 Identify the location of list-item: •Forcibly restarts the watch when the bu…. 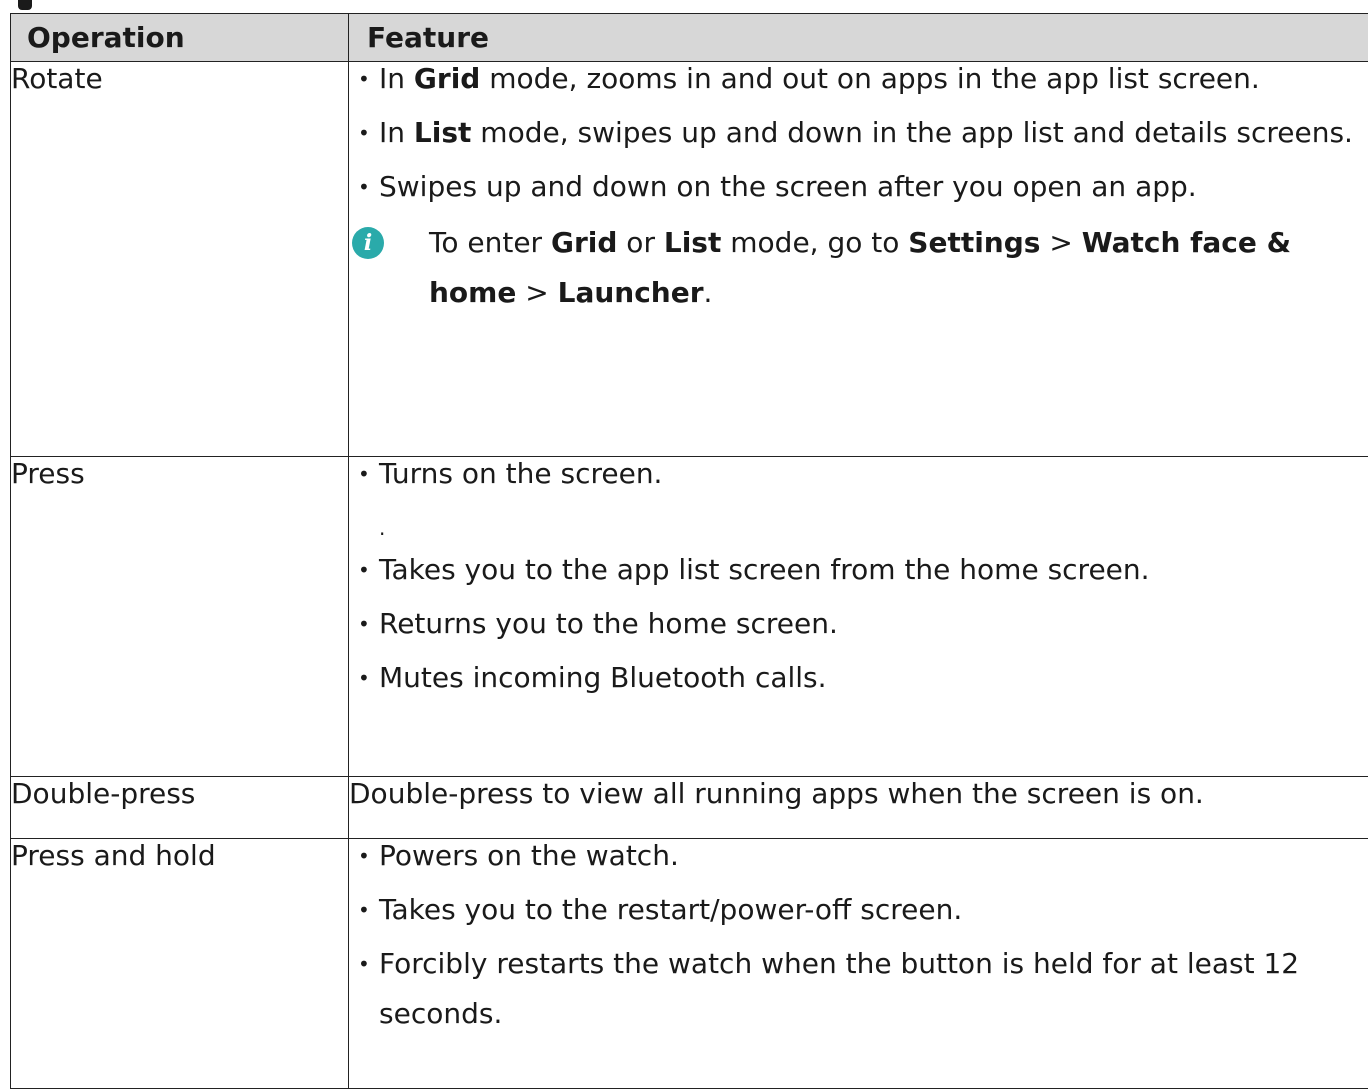
(858, 989).